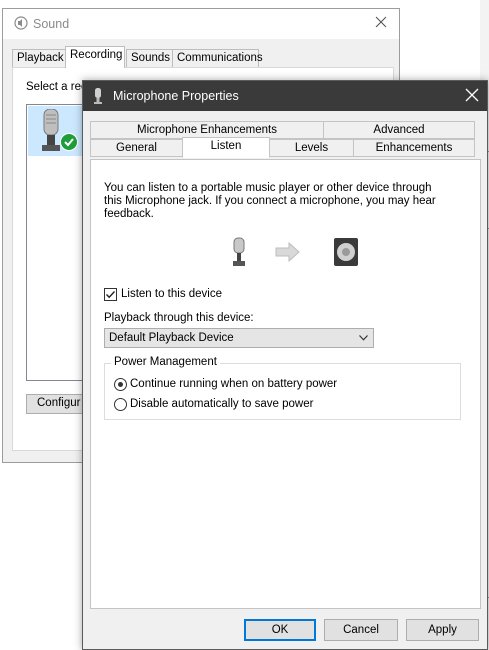  I want to click on tab-levels: Levels, so click(311, 148).